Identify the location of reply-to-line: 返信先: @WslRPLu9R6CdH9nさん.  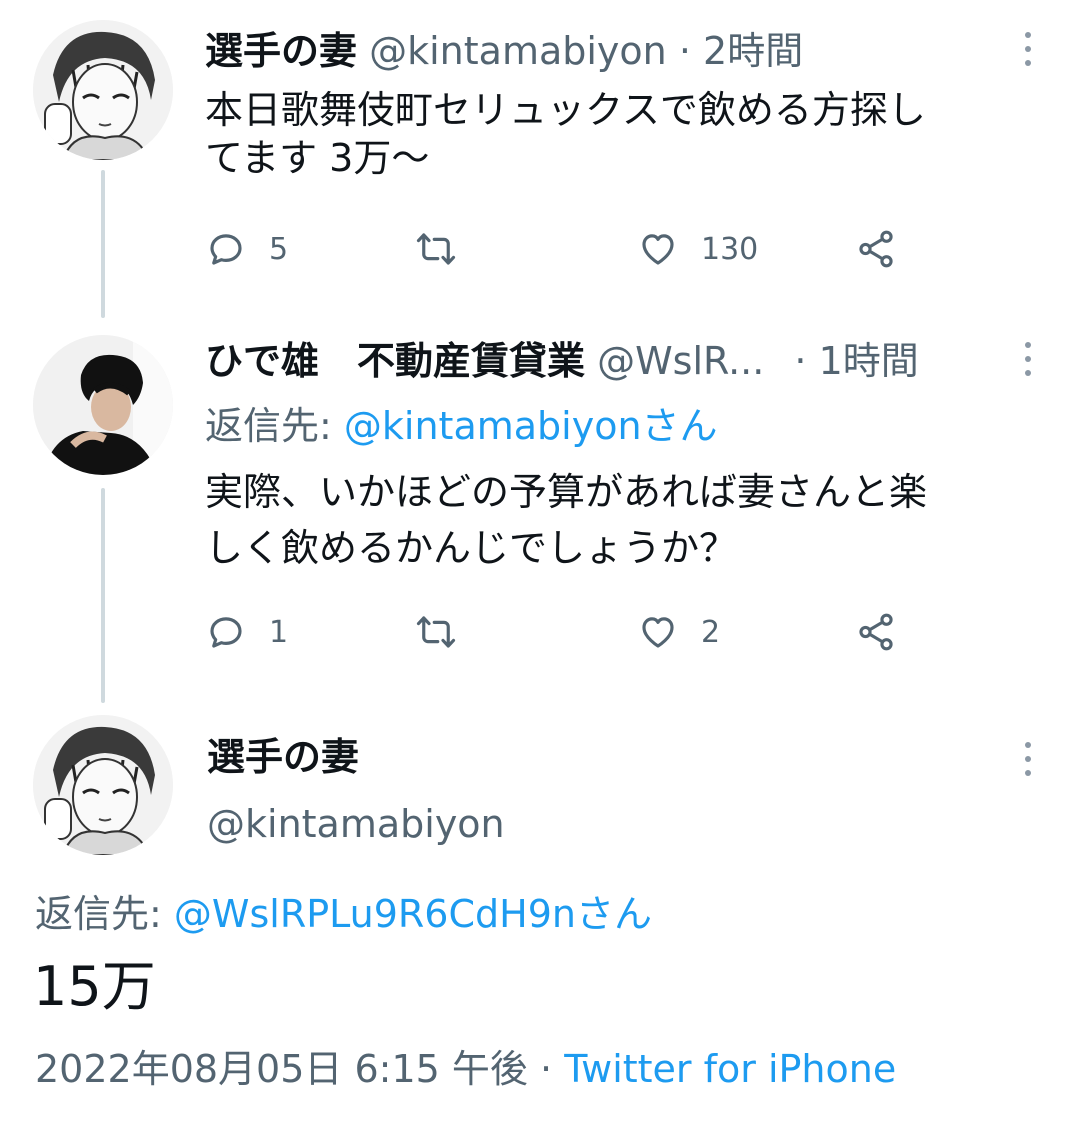
(343, 914).